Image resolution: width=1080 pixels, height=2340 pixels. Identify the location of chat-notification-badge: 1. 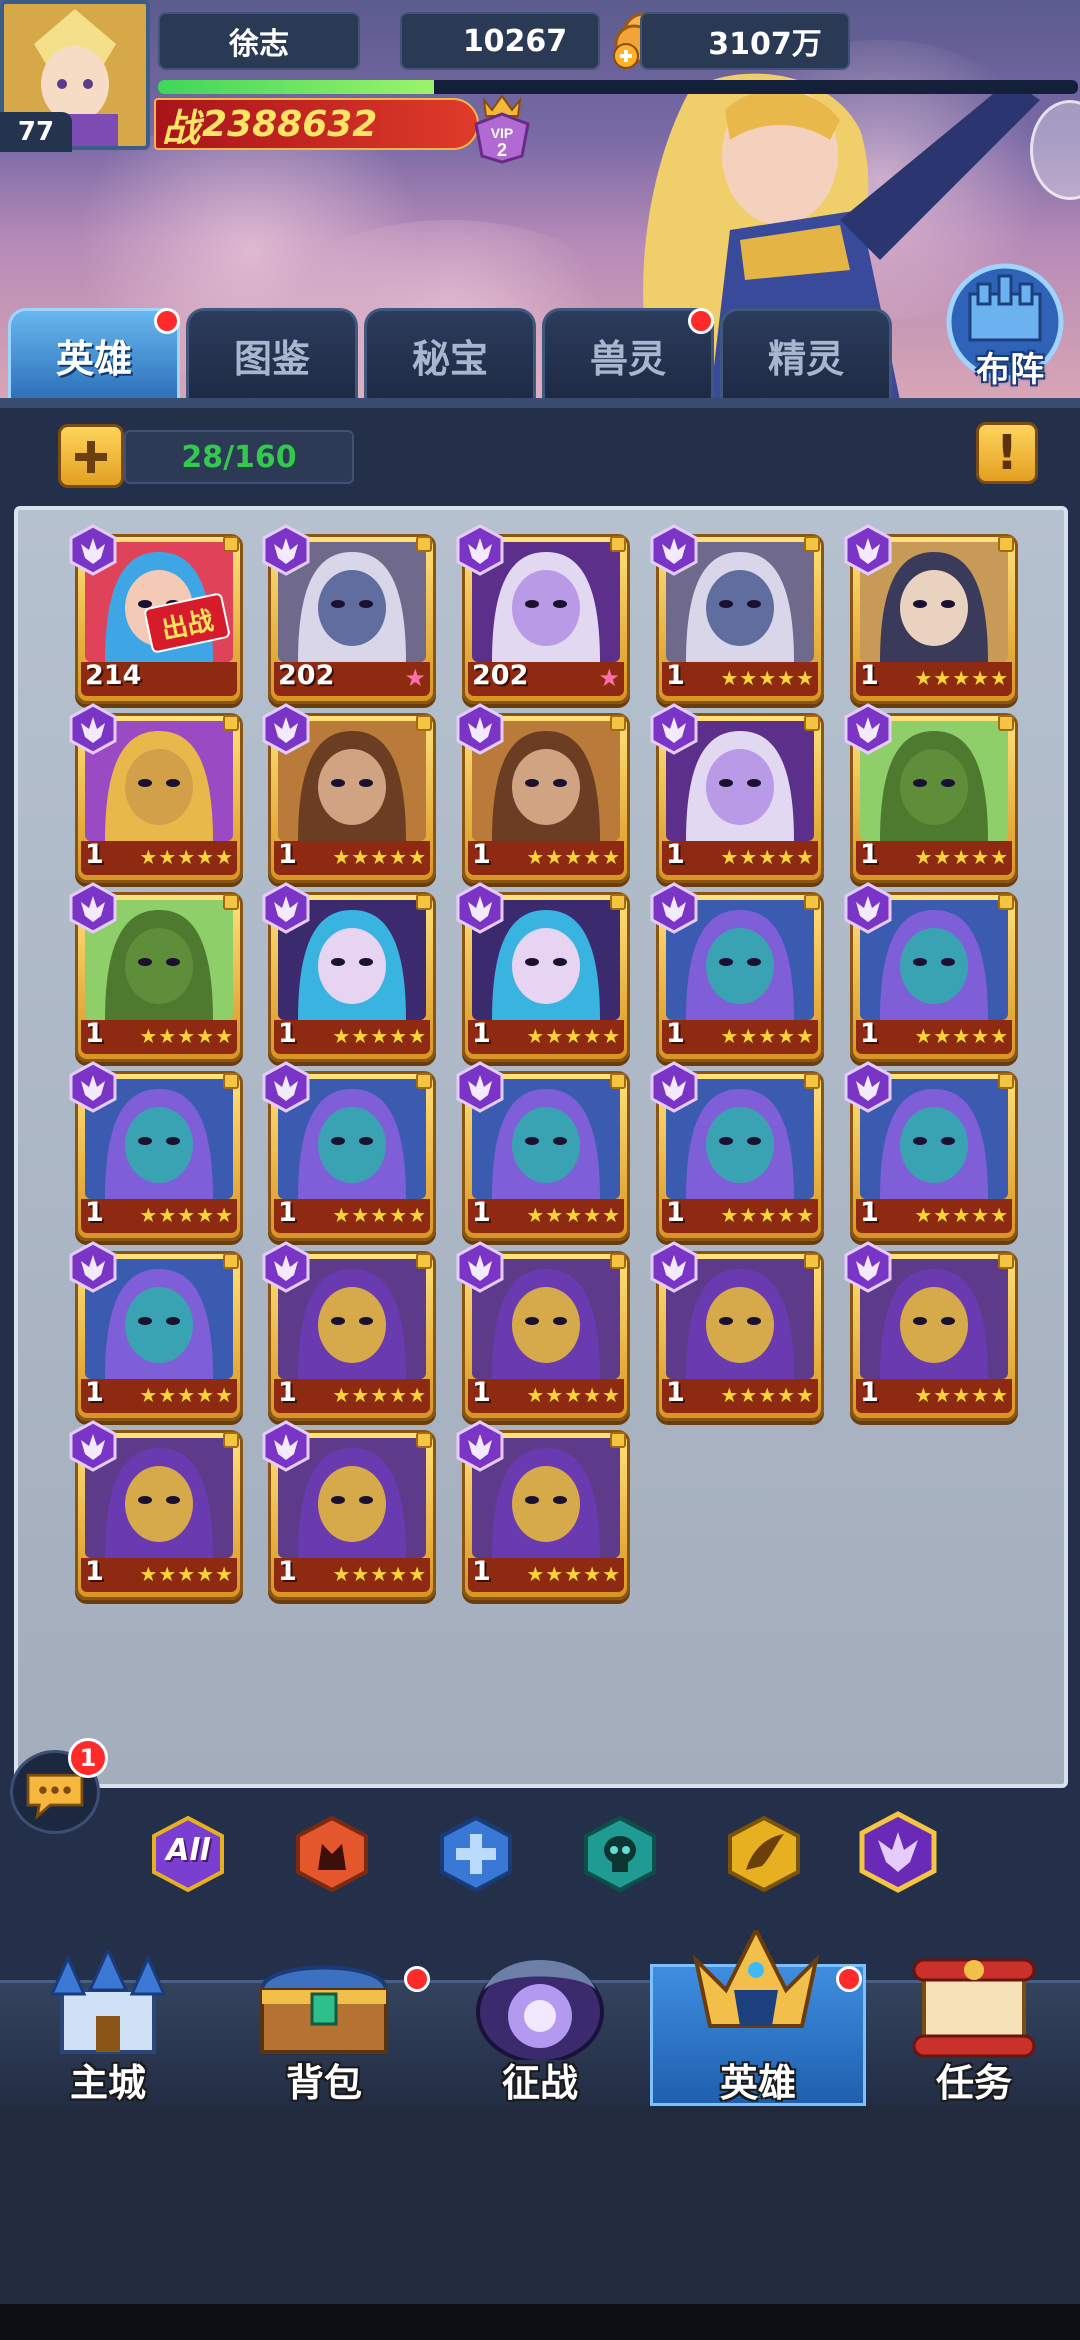
(88, 1758).